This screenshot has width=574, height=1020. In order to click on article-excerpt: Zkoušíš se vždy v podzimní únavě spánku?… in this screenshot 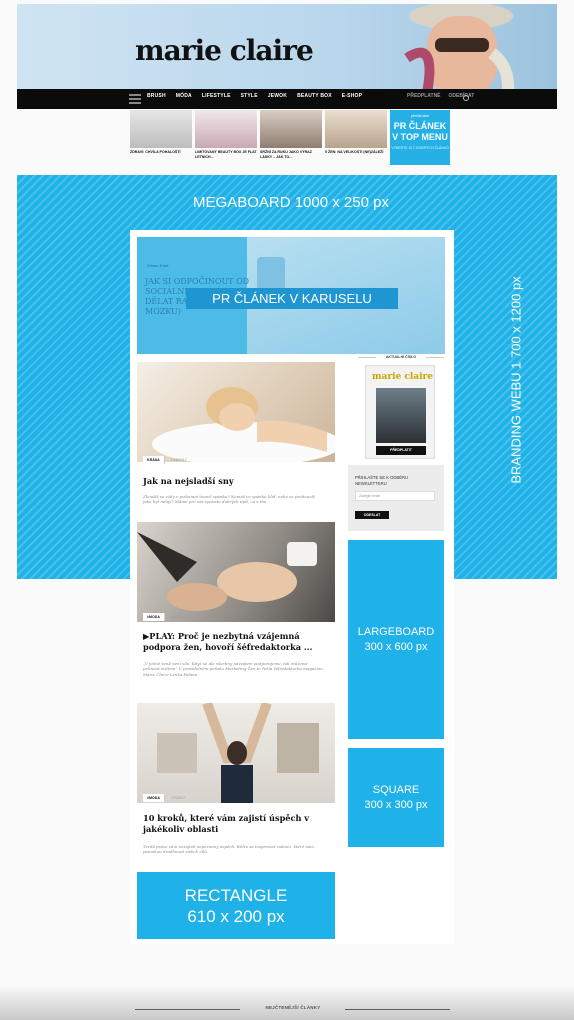, I will do `click(229, 499)`.